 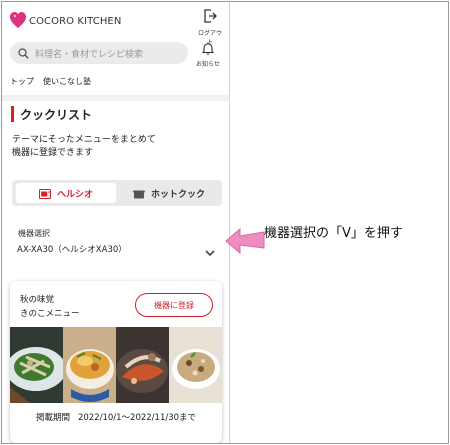 I want to click on dish-photo-fish, so click(x=142, y=365).